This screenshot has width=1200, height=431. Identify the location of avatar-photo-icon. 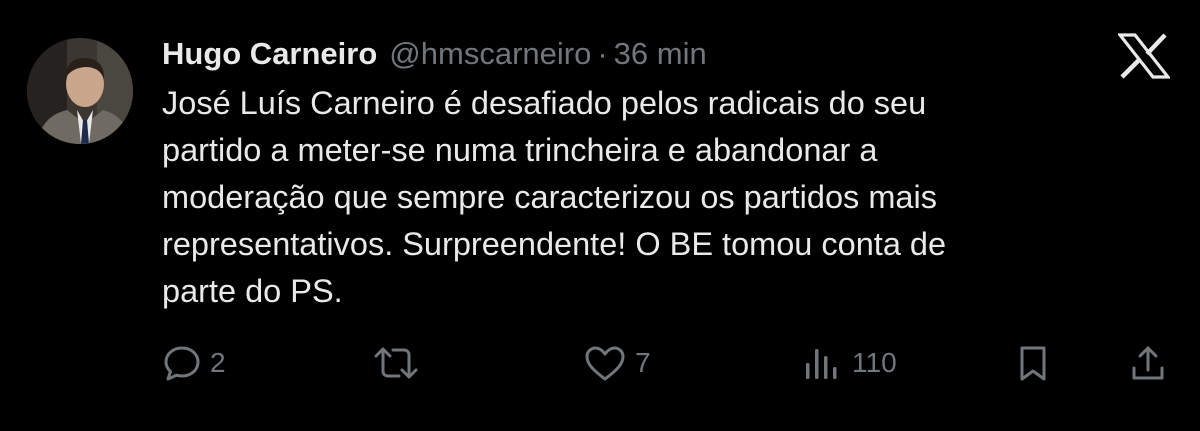
(80, 91).